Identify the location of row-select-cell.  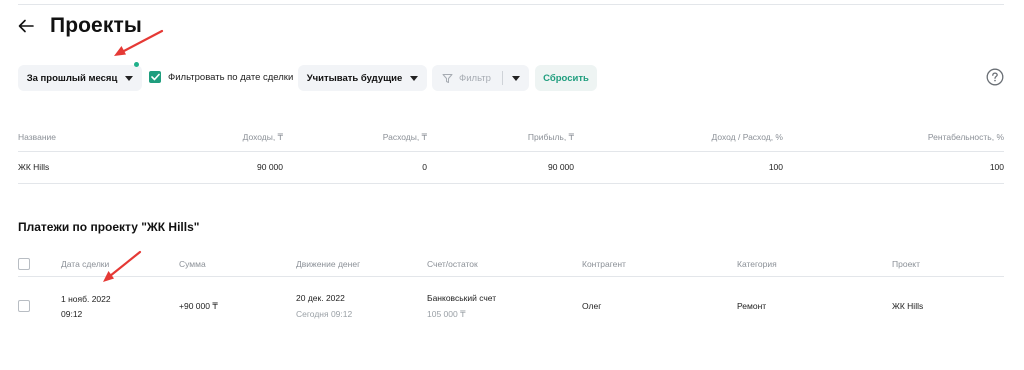
(39, 306).